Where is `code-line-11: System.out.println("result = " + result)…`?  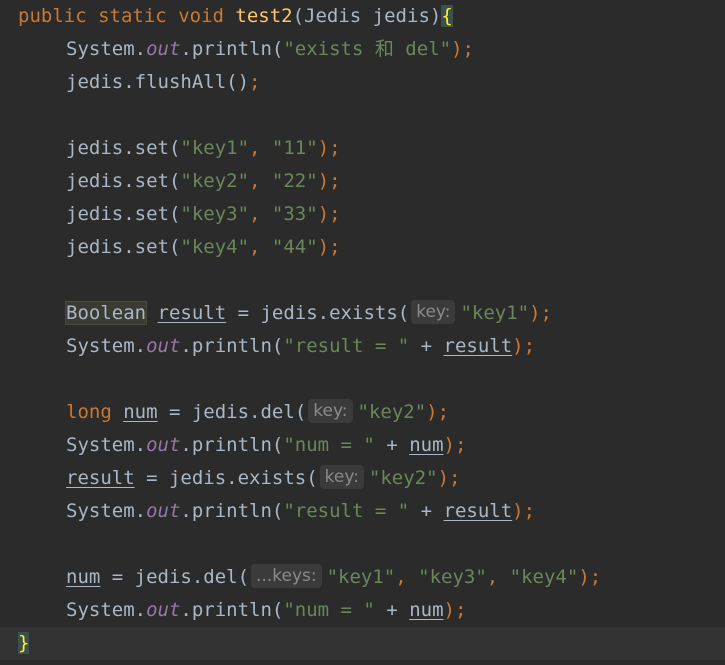 code-line-11: System.out.println("result = " + result)… is located at coordinates (301, 346).